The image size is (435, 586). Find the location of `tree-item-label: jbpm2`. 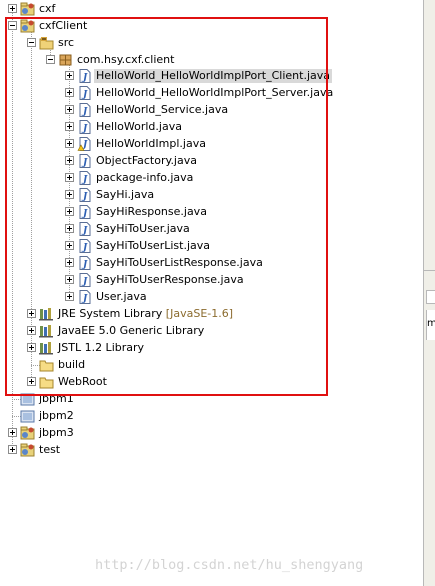

tree-item-label: jbpm2 is located at coordinates (56, 416).